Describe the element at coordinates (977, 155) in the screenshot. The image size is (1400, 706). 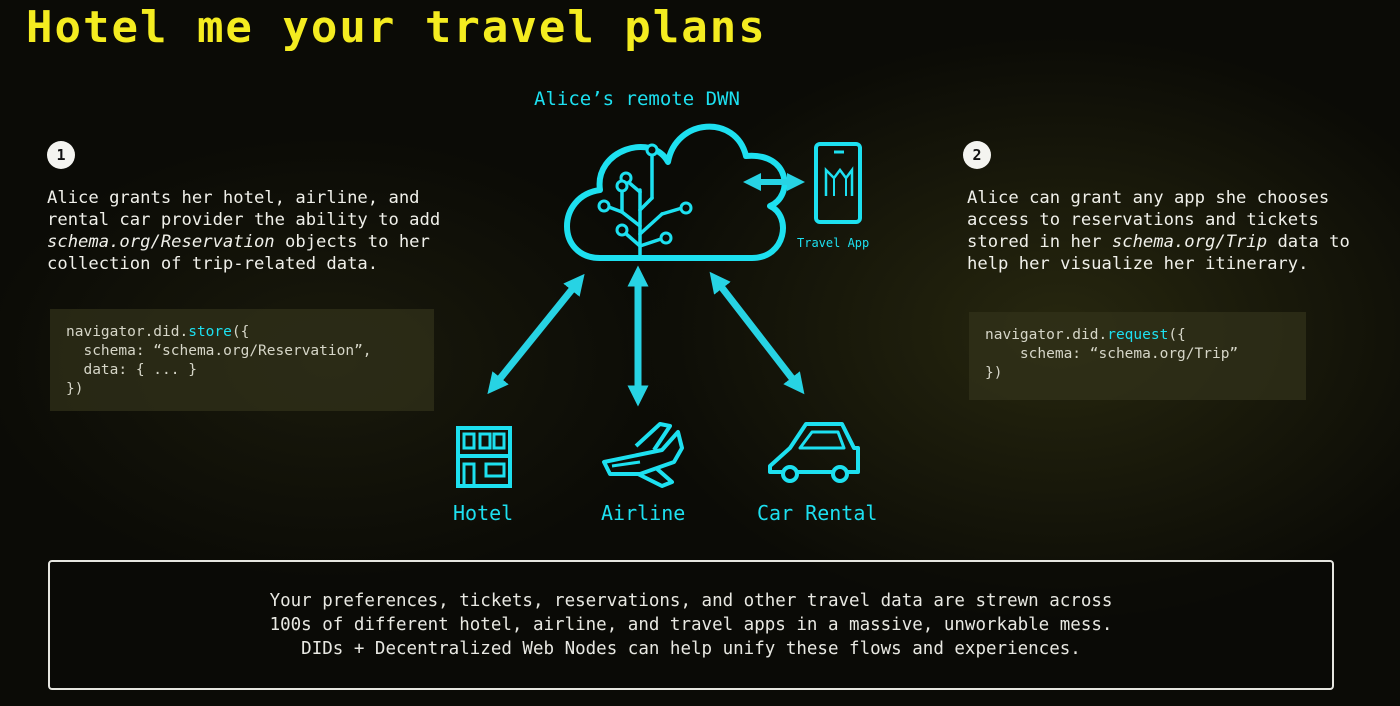
I see `step-2-badge: 2` at that location.